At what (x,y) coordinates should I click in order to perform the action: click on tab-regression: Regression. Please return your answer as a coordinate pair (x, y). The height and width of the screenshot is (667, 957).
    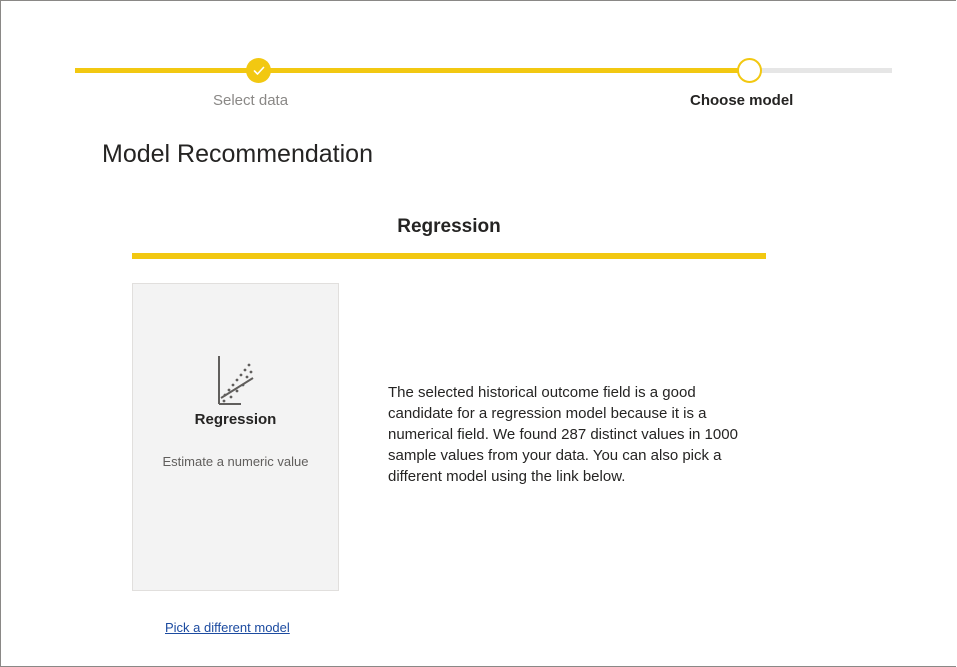
    Looking at the image, I should click on (449, 235).